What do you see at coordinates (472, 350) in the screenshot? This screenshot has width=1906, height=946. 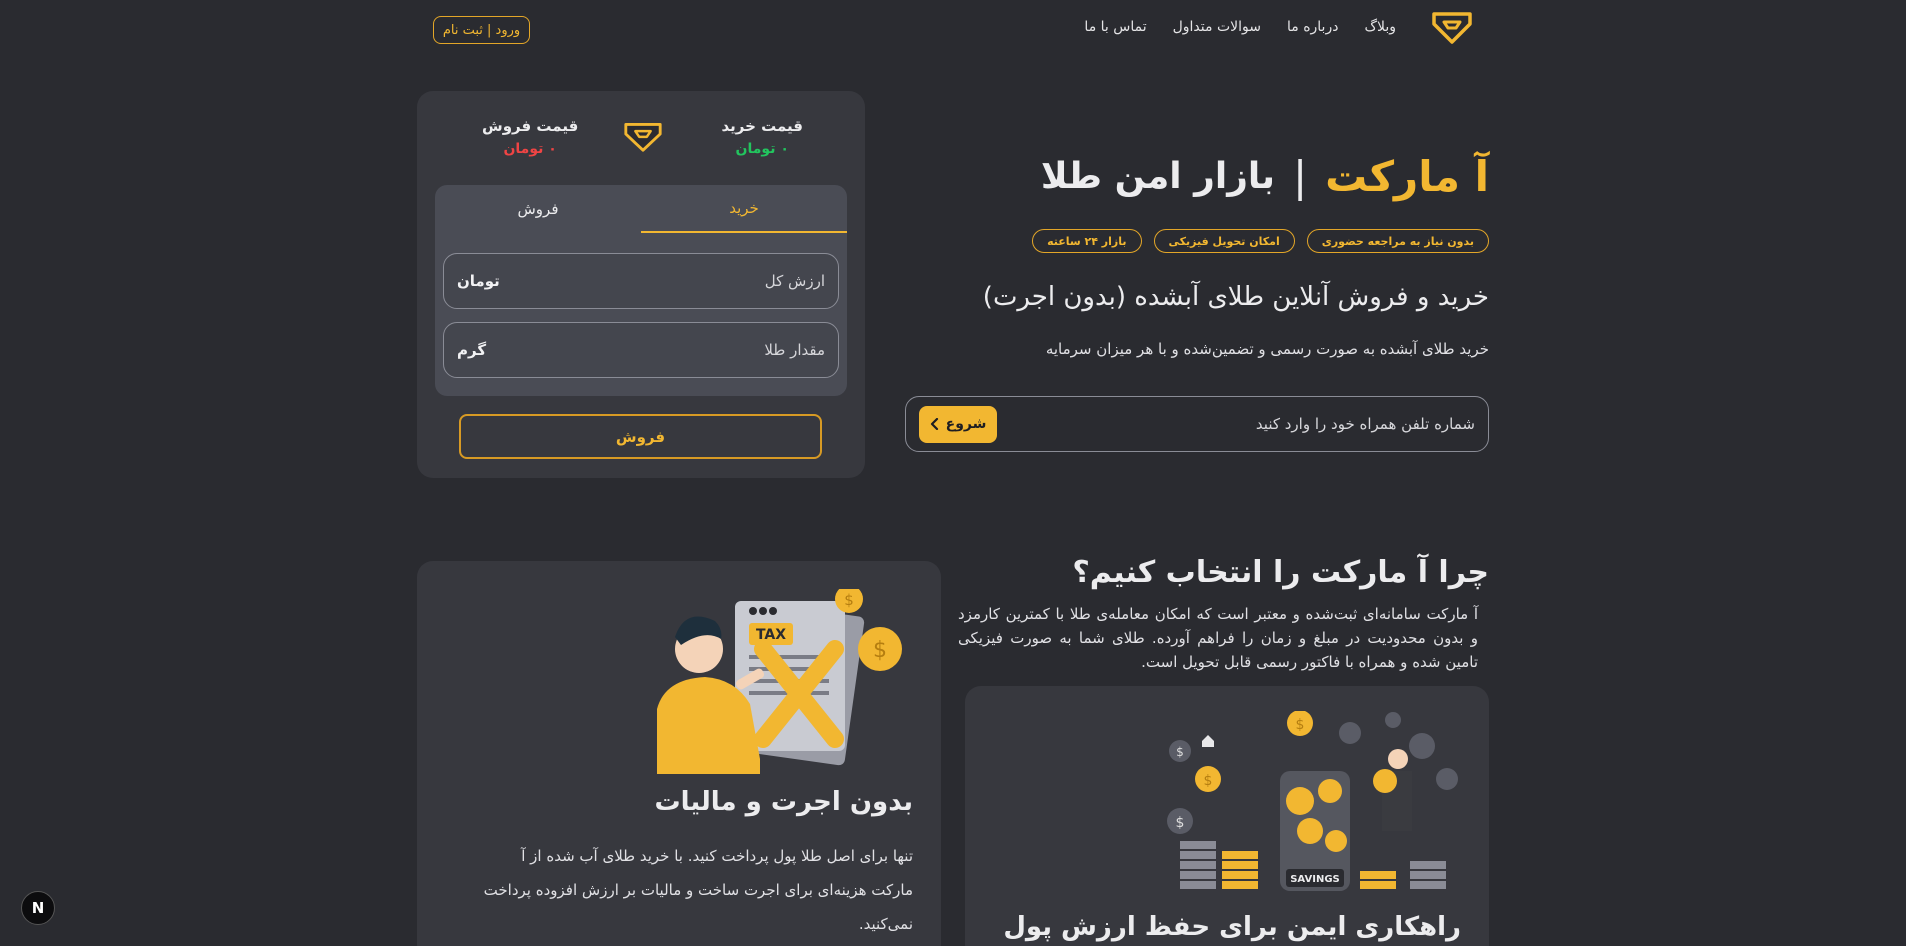 I see `gold-amount-unit: گرم` at bounding box center [472, 350].